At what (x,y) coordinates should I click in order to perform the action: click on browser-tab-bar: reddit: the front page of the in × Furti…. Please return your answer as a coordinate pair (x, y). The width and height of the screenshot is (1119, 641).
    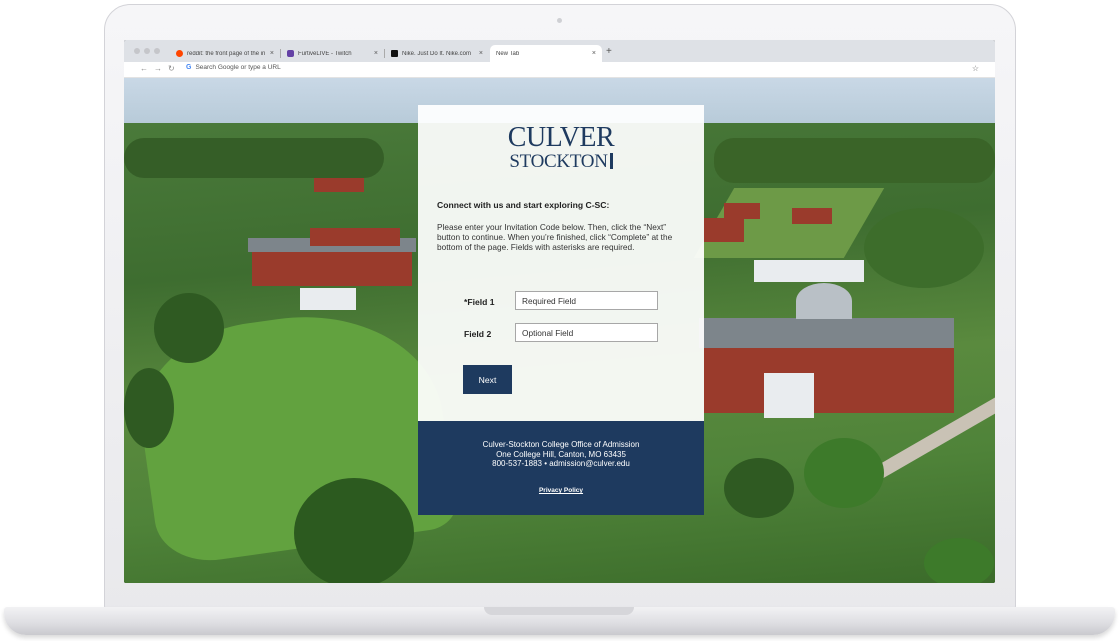
    Looking at the image, I should click on (559, 51).